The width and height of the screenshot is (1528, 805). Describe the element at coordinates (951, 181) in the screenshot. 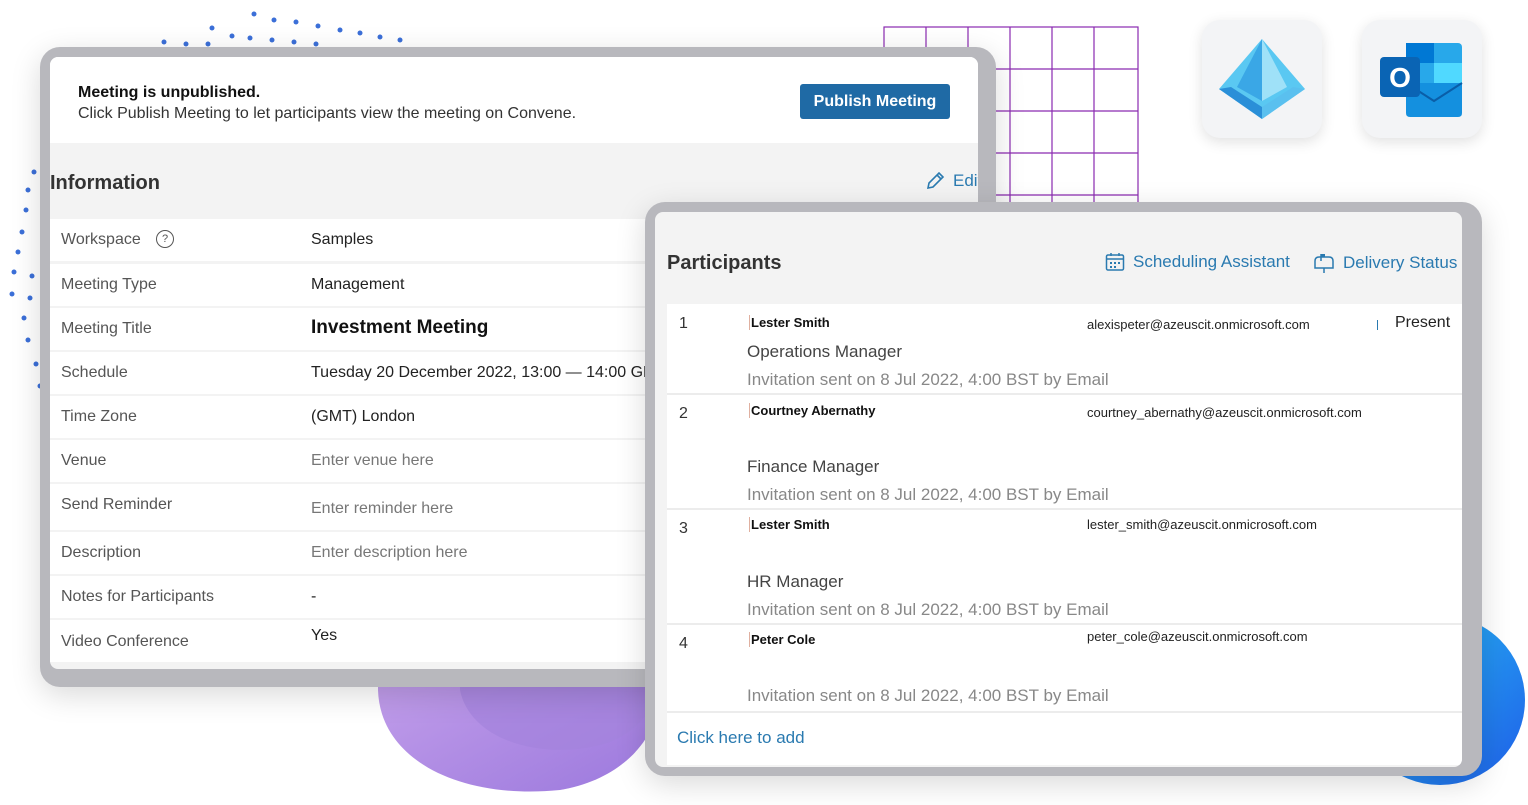

I see `edit-button: Edit` at that location.